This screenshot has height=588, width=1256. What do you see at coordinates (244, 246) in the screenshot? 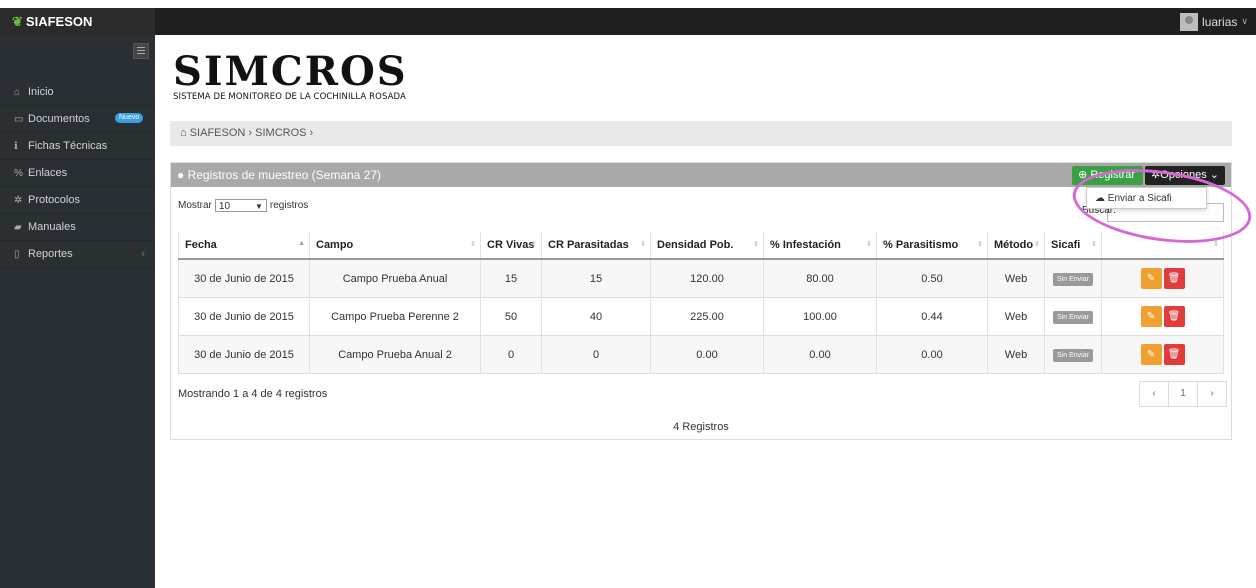
I see `col-fecha: Fecha ▲` at bounding box center [244, 246].